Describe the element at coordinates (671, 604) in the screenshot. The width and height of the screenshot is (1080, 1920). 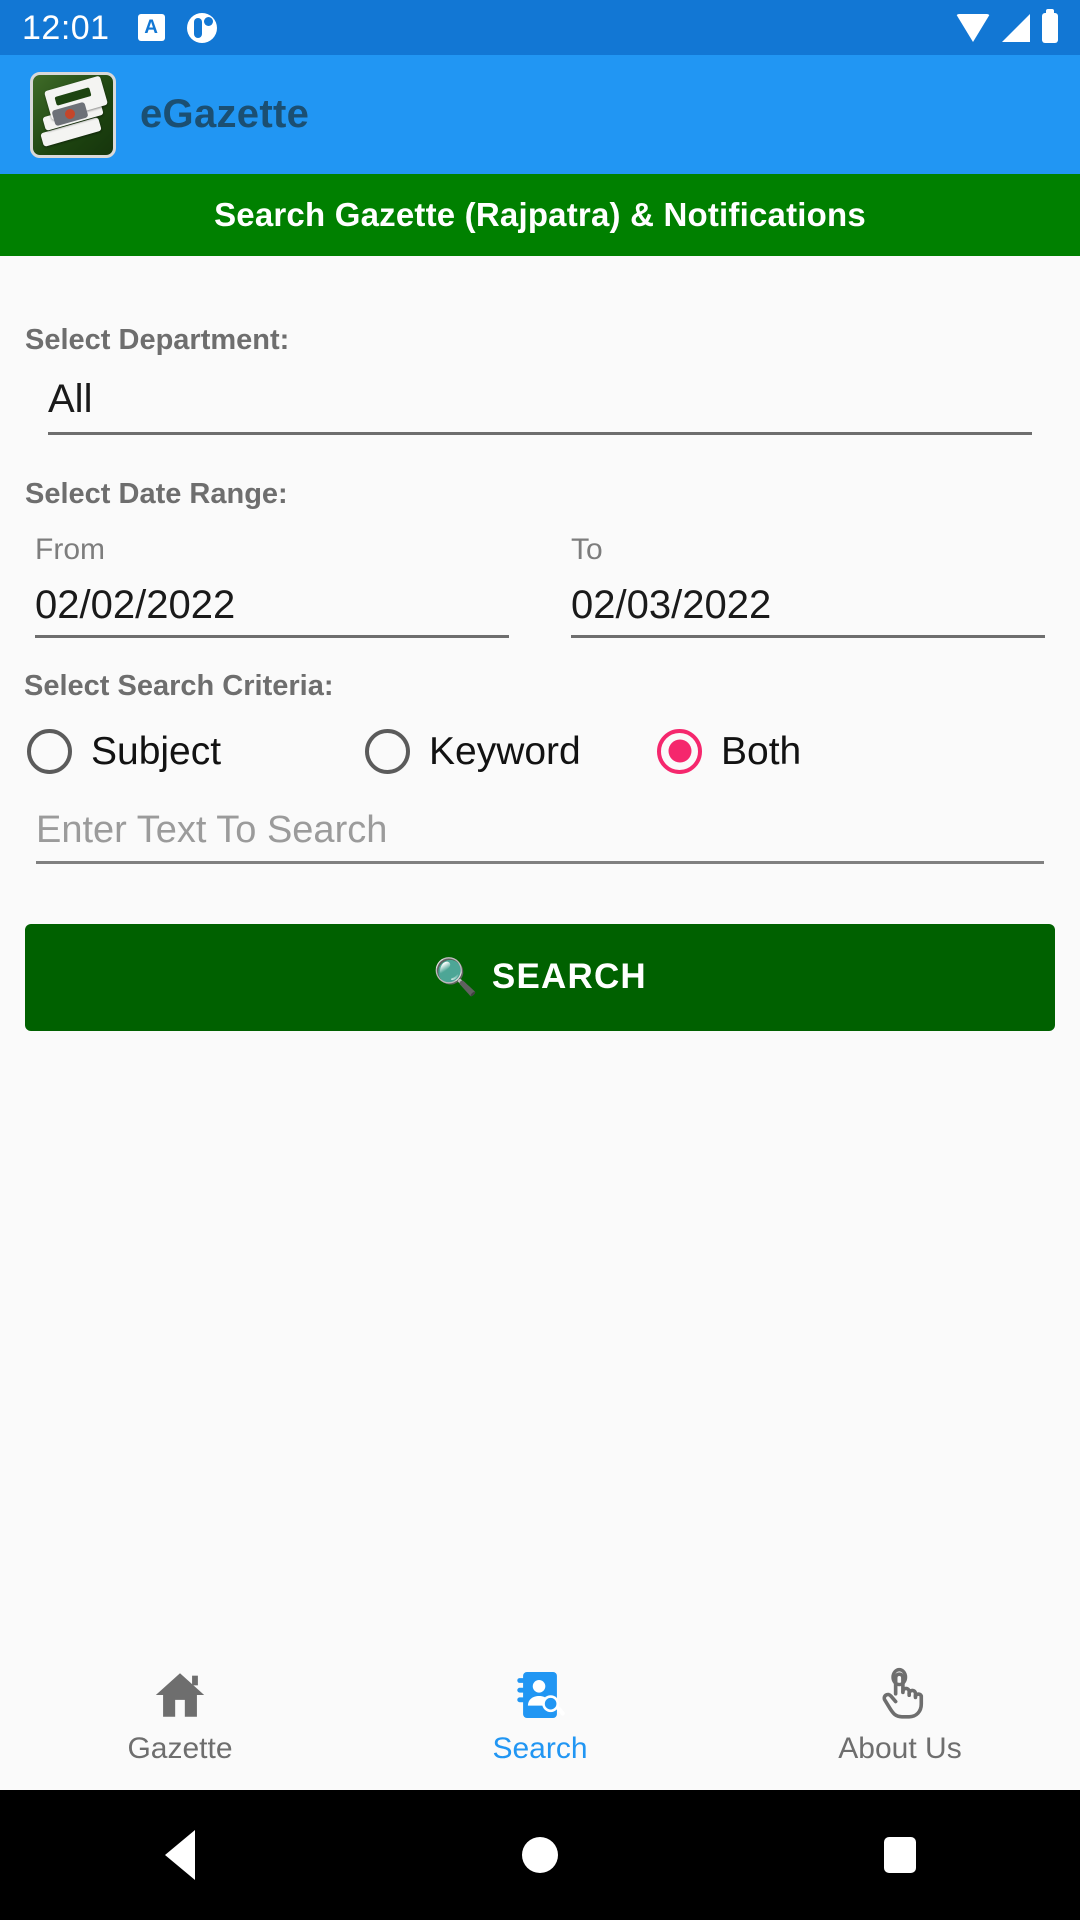
I see `to-date-value: 02/03/2022` at that location.